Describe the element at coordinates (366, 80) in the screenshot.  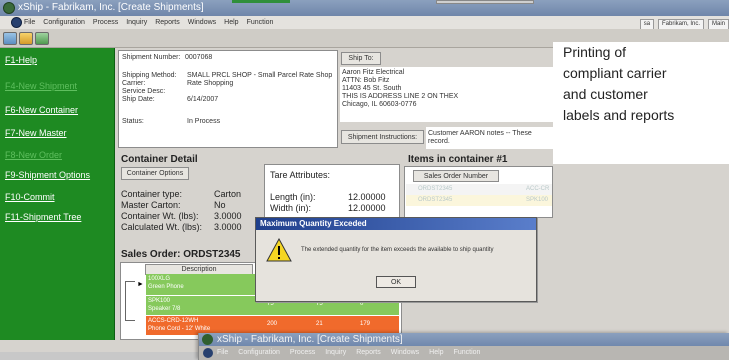
I see `address-line: ATTN: Bob Fitz` at that location.